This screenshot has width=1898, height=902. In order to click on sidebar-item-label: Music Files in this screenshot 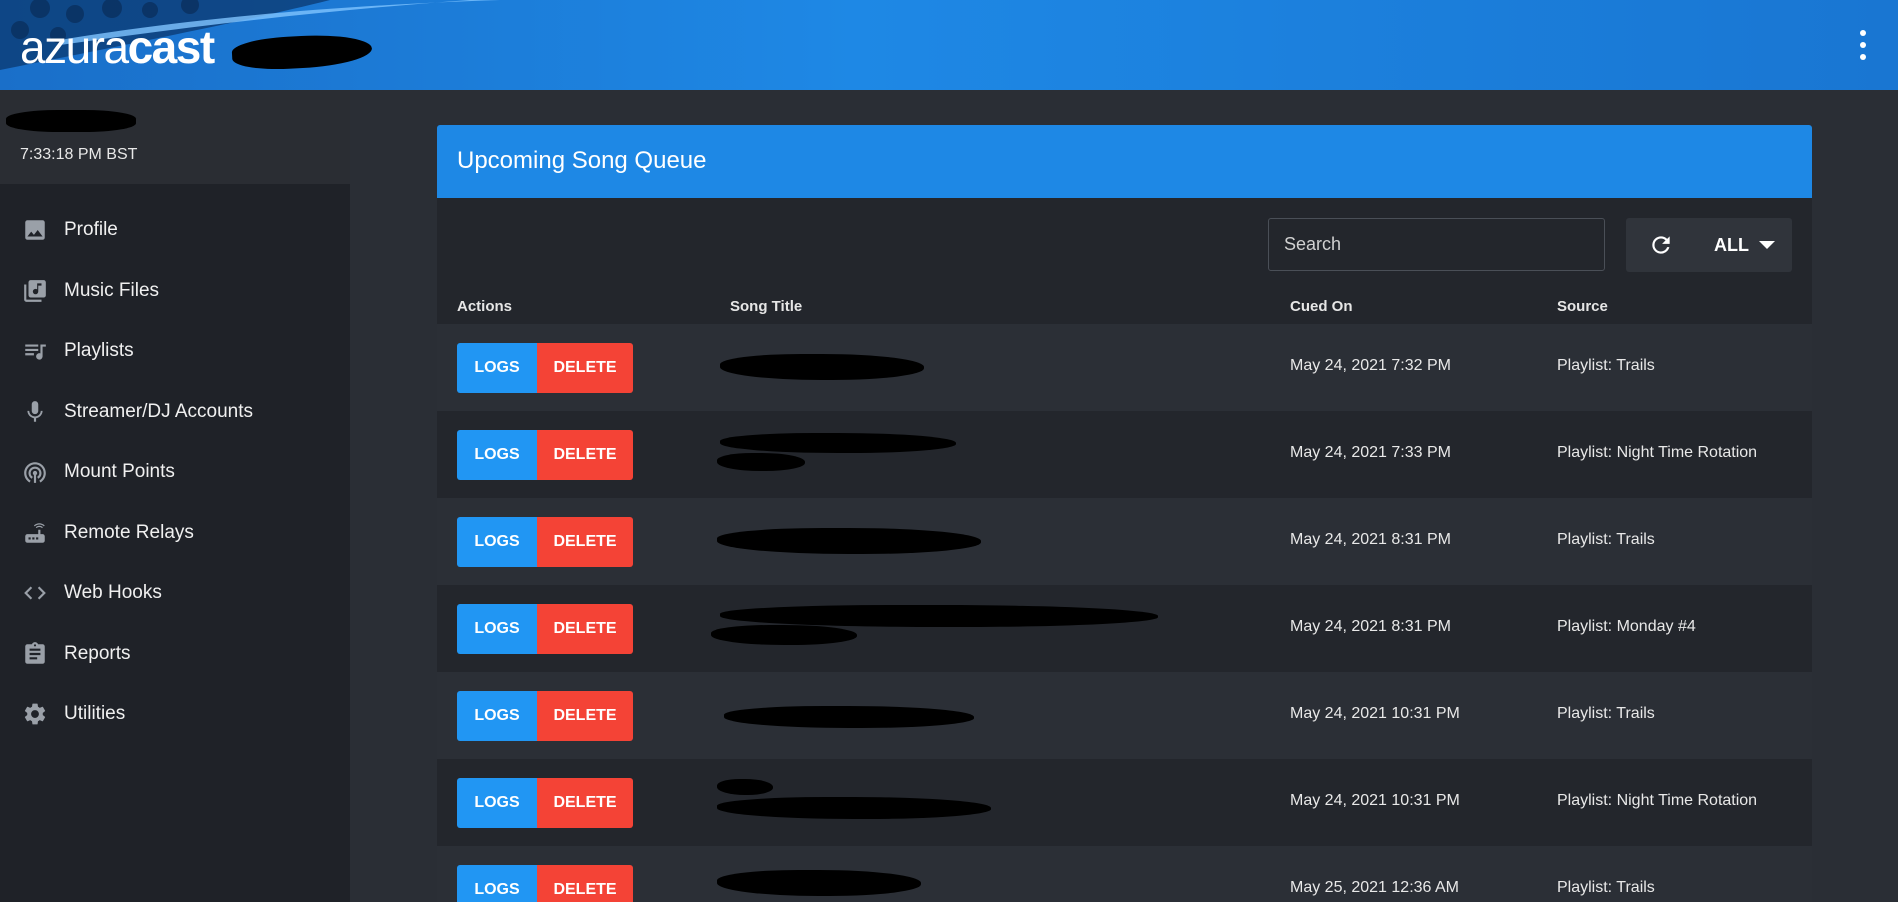, I will do `click(112, 290)`.